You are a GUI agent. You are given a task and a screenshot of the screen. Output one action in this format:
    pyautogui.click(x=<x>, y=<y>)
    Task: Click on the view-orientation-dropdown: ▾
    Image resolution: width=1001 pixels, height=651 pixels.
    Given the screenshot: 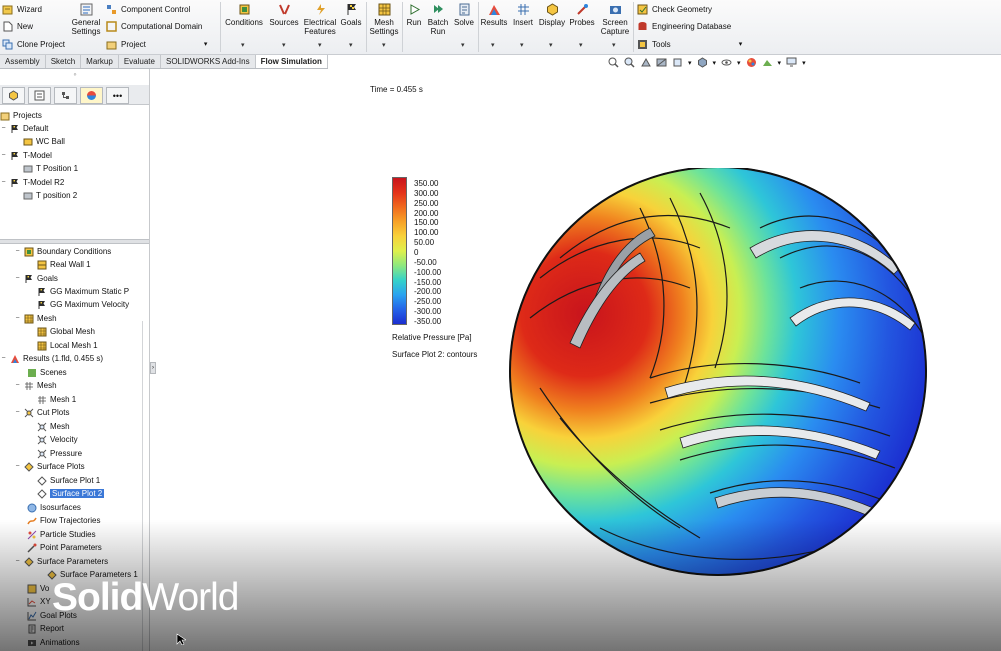 What is the action you would take?
    pyautogui.click(x=690, y=63)
    